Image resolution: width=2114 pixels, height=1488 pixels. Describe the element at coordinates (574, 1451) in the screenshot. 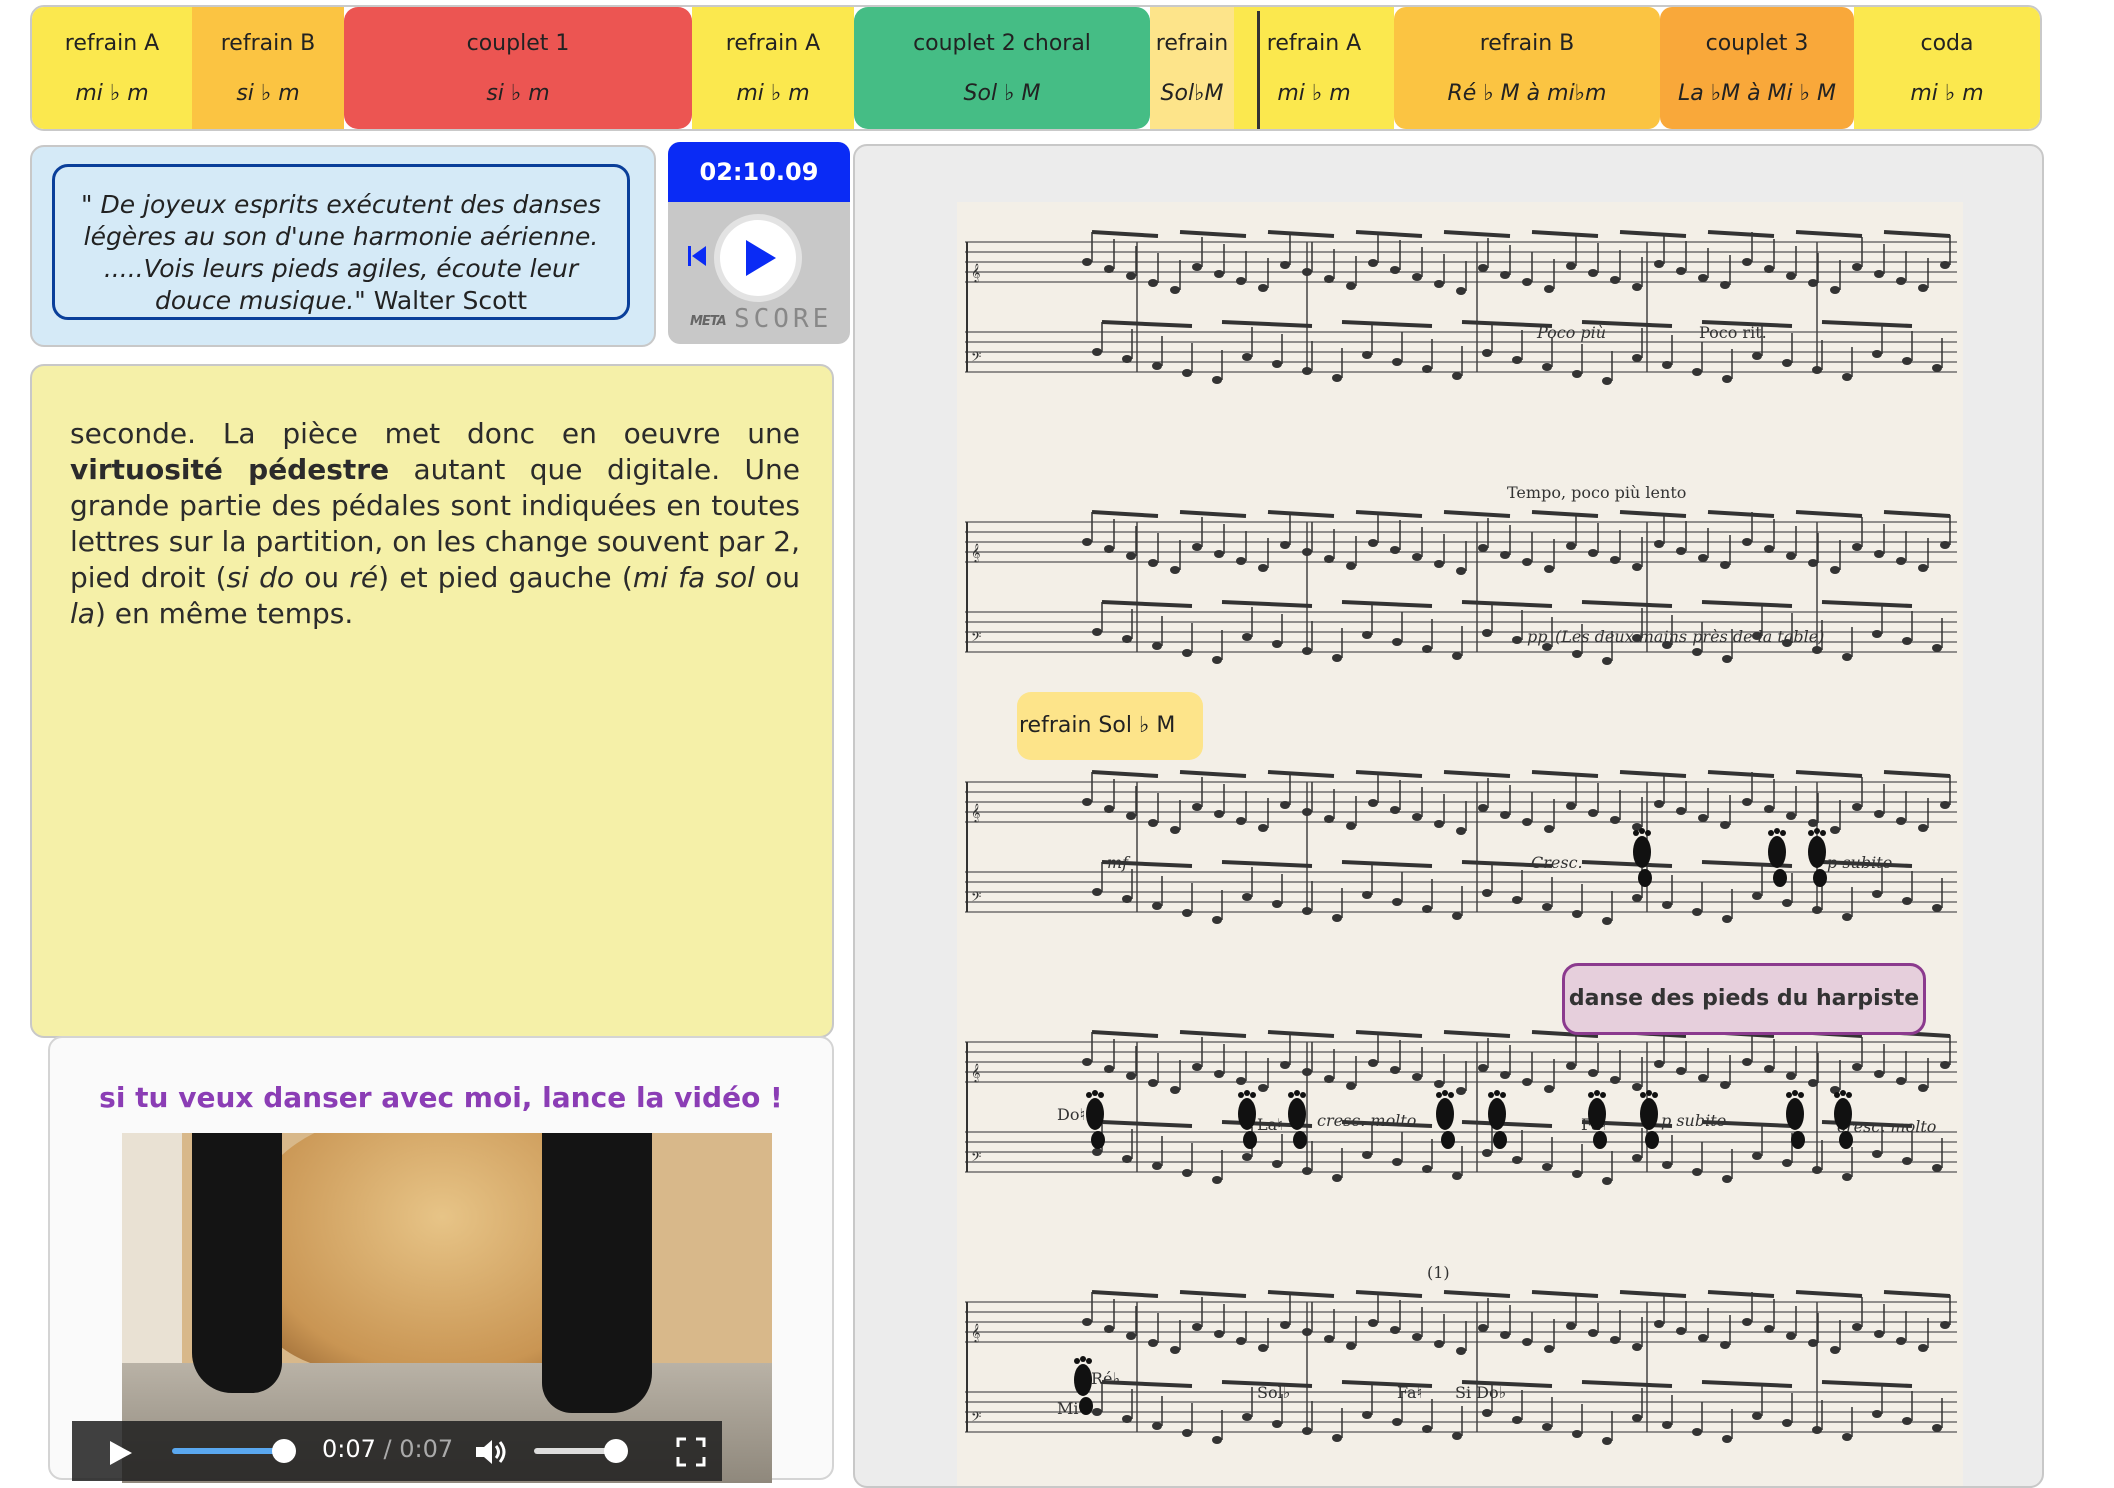

I see `volume-bar` at that location.